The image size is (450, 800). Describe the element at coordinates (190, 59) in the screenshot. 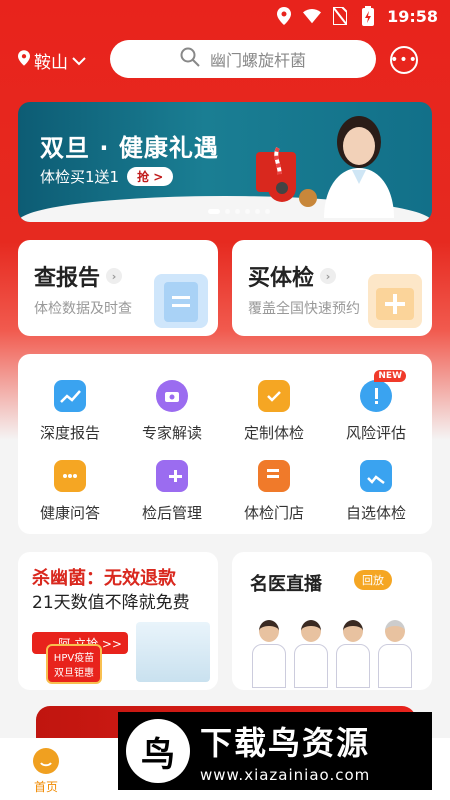

I see `search-icon` at that location.